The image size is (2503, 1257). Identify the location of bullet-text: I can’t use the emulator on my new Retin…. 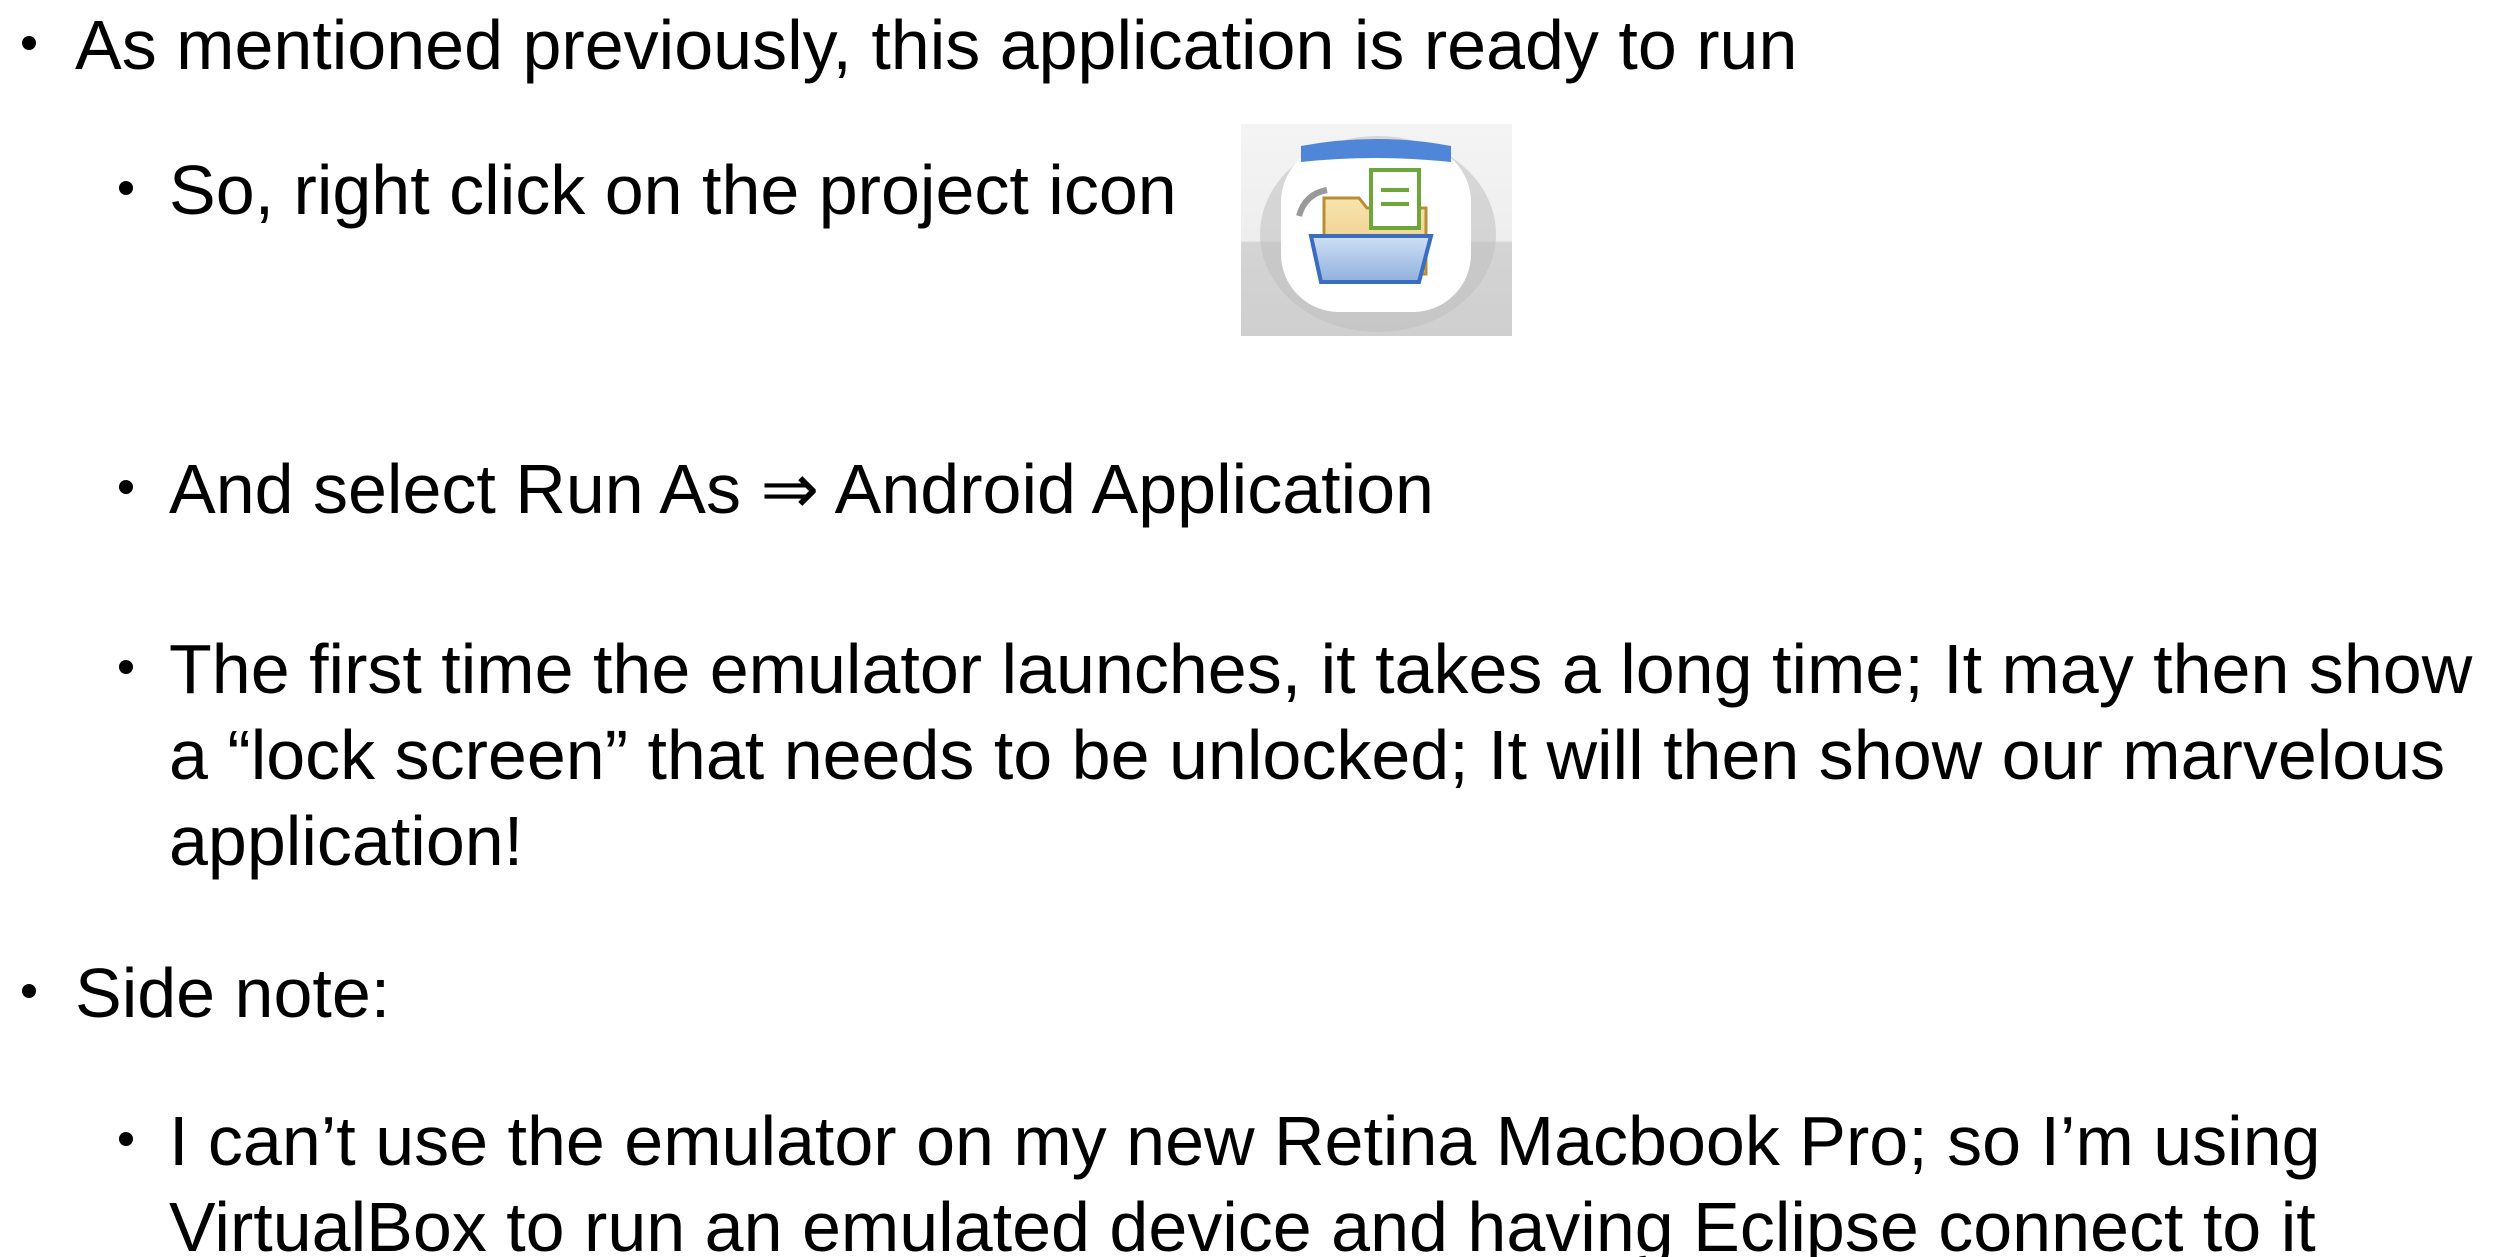
(1255, 1179).